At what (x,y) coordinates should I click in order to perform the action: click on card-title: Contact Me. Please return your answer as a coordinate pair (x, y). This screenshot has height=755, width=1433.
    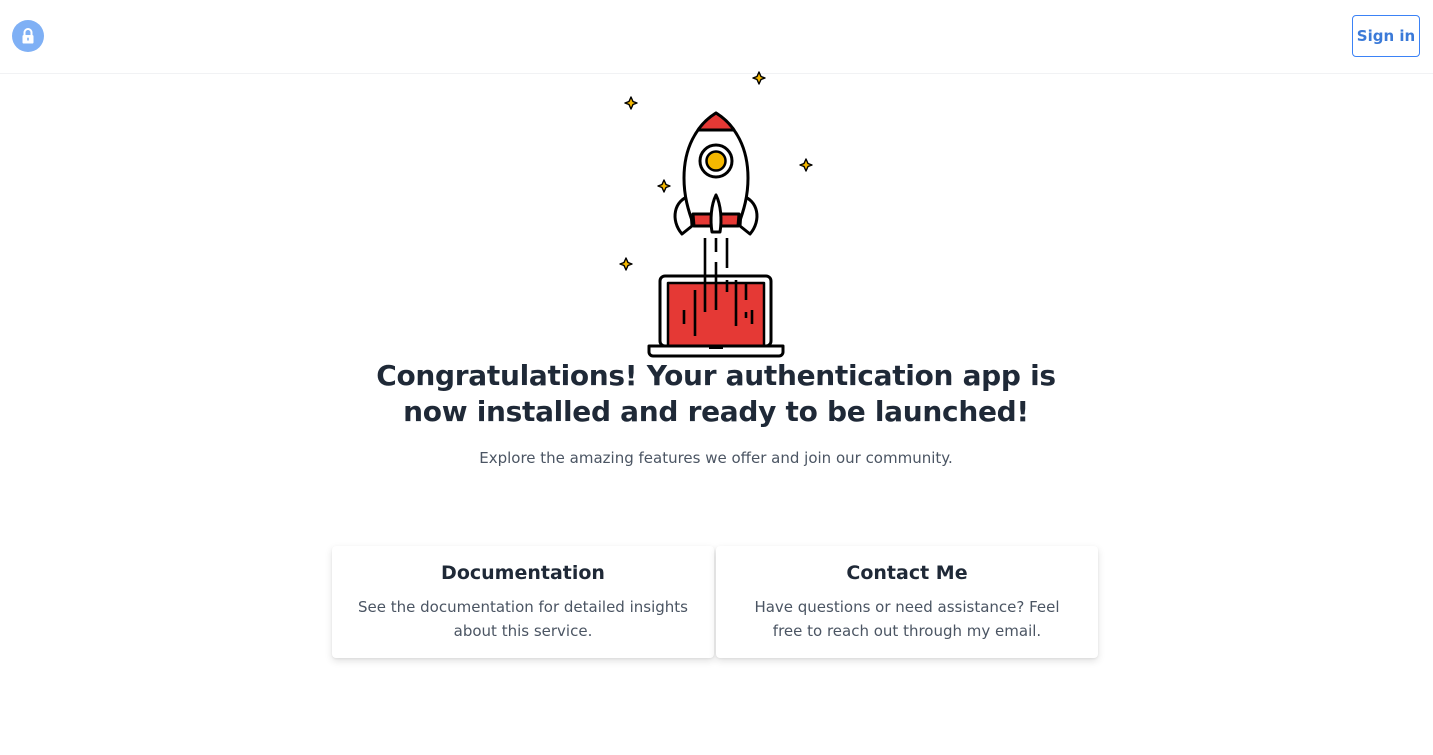
    Looking at the image, I should click on (907, 573).